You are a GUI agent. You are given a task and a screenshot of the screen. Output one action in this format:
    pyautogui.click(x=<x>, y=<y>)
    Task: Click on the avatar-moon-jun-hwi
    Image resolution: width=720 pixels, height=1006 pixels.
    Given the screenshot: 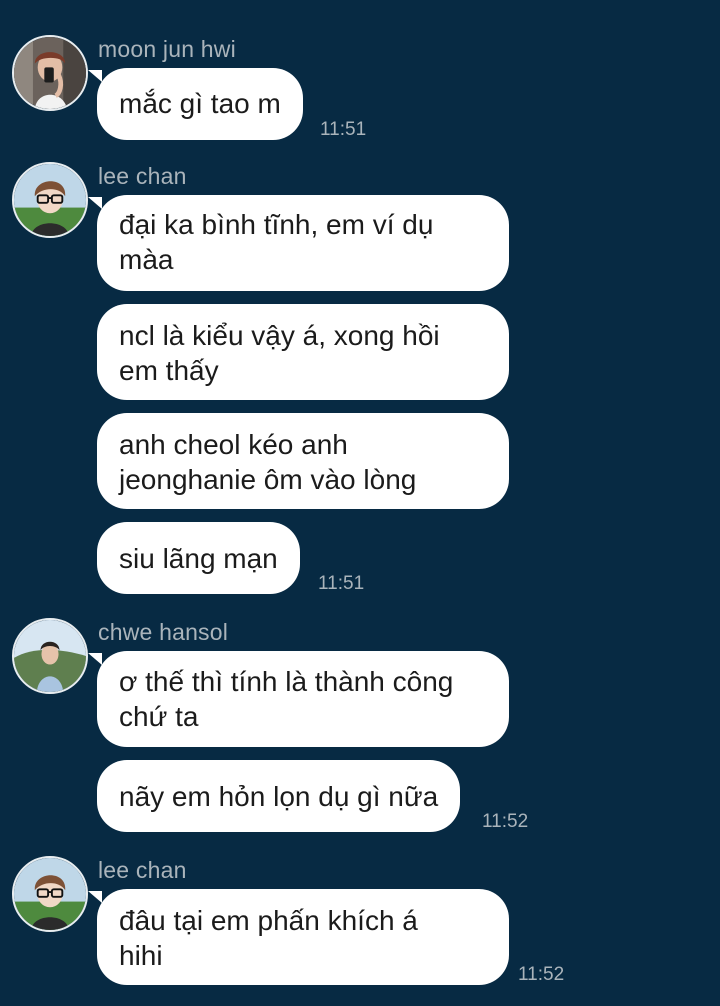 What is the action you would take?
    pyautogui.click(x=50, y=73)
    